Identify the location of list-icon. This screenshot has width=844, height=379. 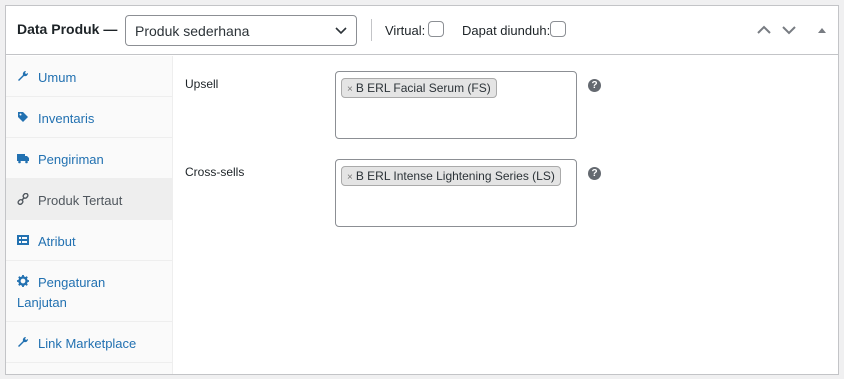
(23, 240).